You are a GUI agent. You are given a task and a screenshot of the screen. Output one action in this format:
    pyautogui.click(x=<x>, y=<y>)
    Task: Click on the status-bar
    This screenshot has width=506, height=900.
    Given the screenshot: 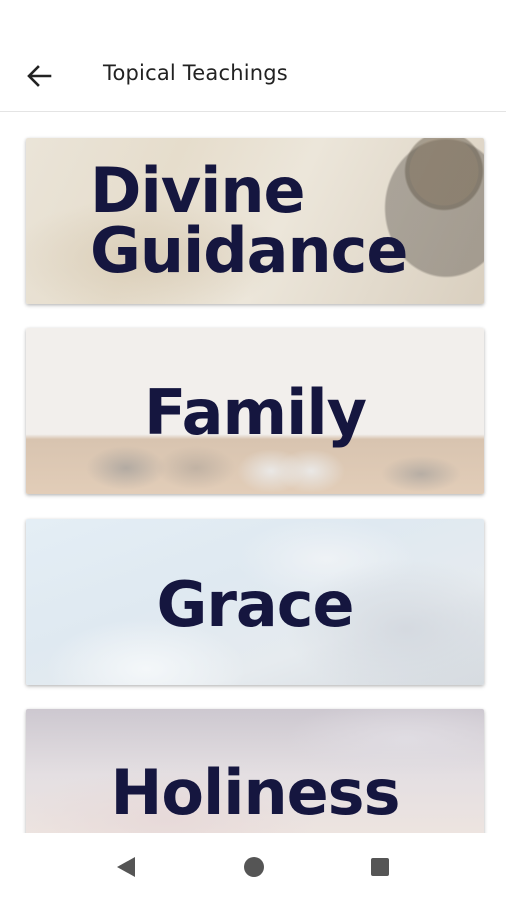 What is the action you would take?
    pyautogui.click(x=253, y=20)
    